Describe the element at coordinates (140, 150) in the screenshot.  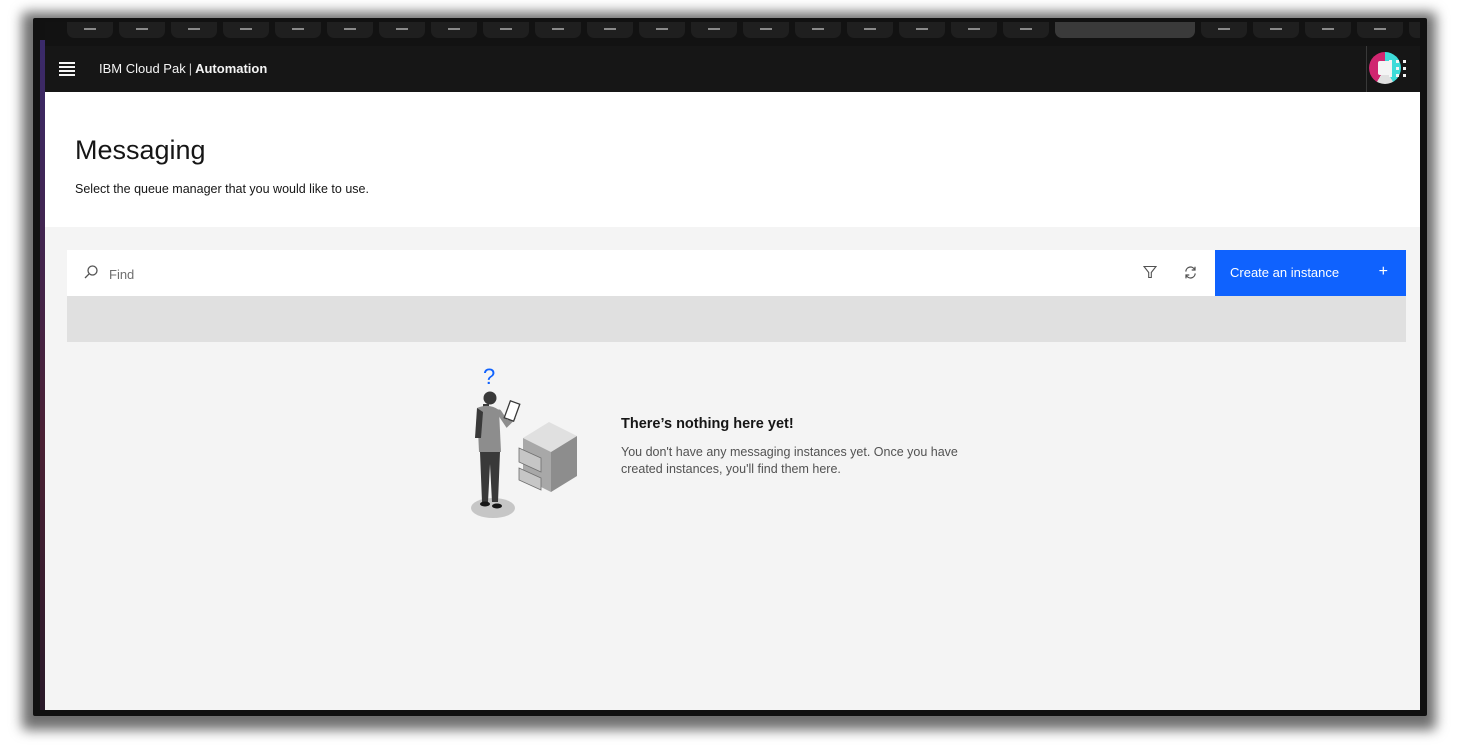
I see `page-title: Messaging` at that location.